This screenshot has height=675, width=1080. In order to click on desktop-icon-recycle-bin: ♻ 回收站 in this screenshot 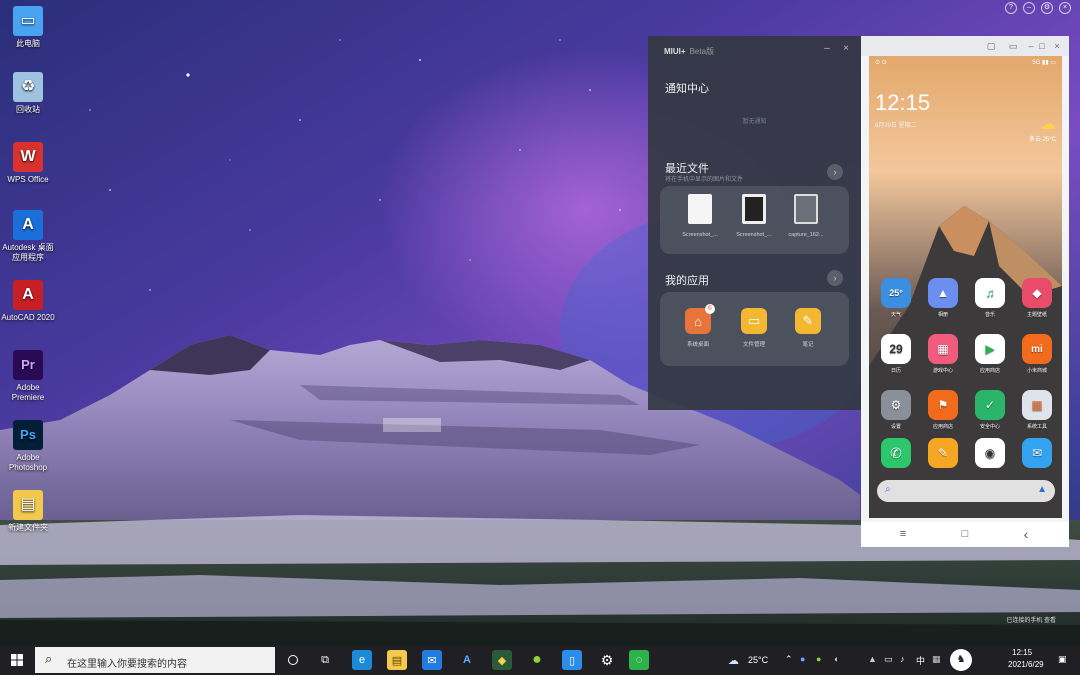, I will do `click(28, 93)`.